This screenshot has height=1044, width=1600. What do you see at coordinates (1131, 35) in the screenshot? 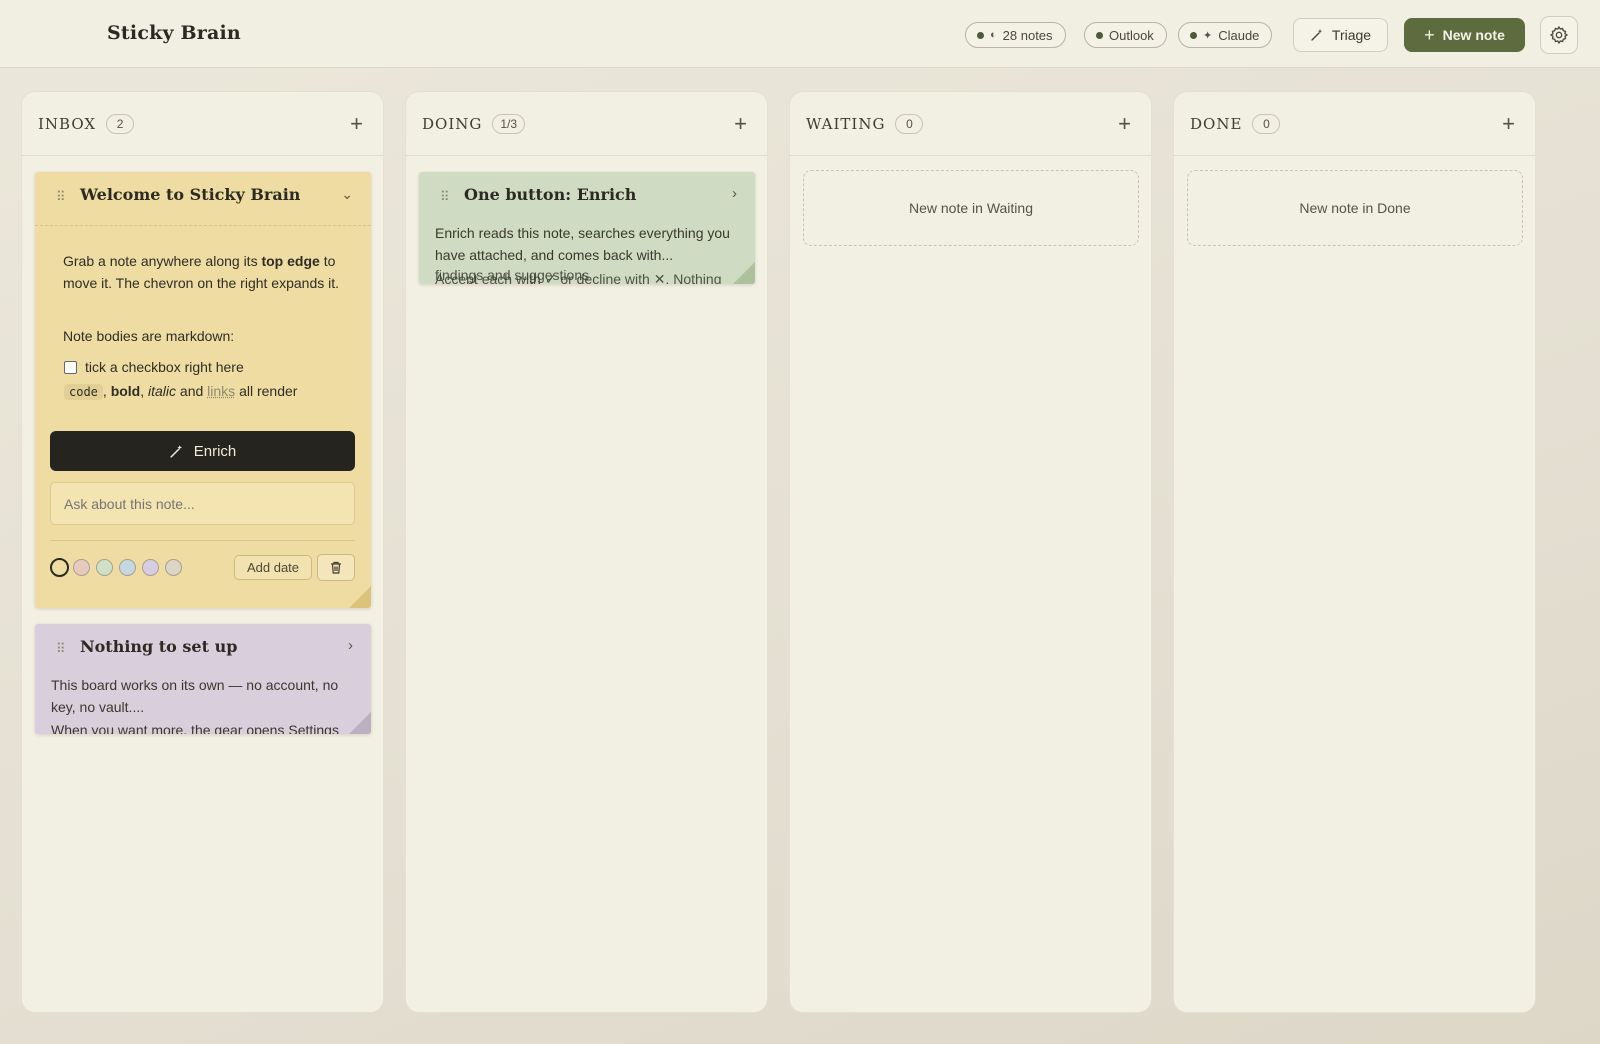
I see `outlook-label: Outlook` at bounding box center [1131, 35].